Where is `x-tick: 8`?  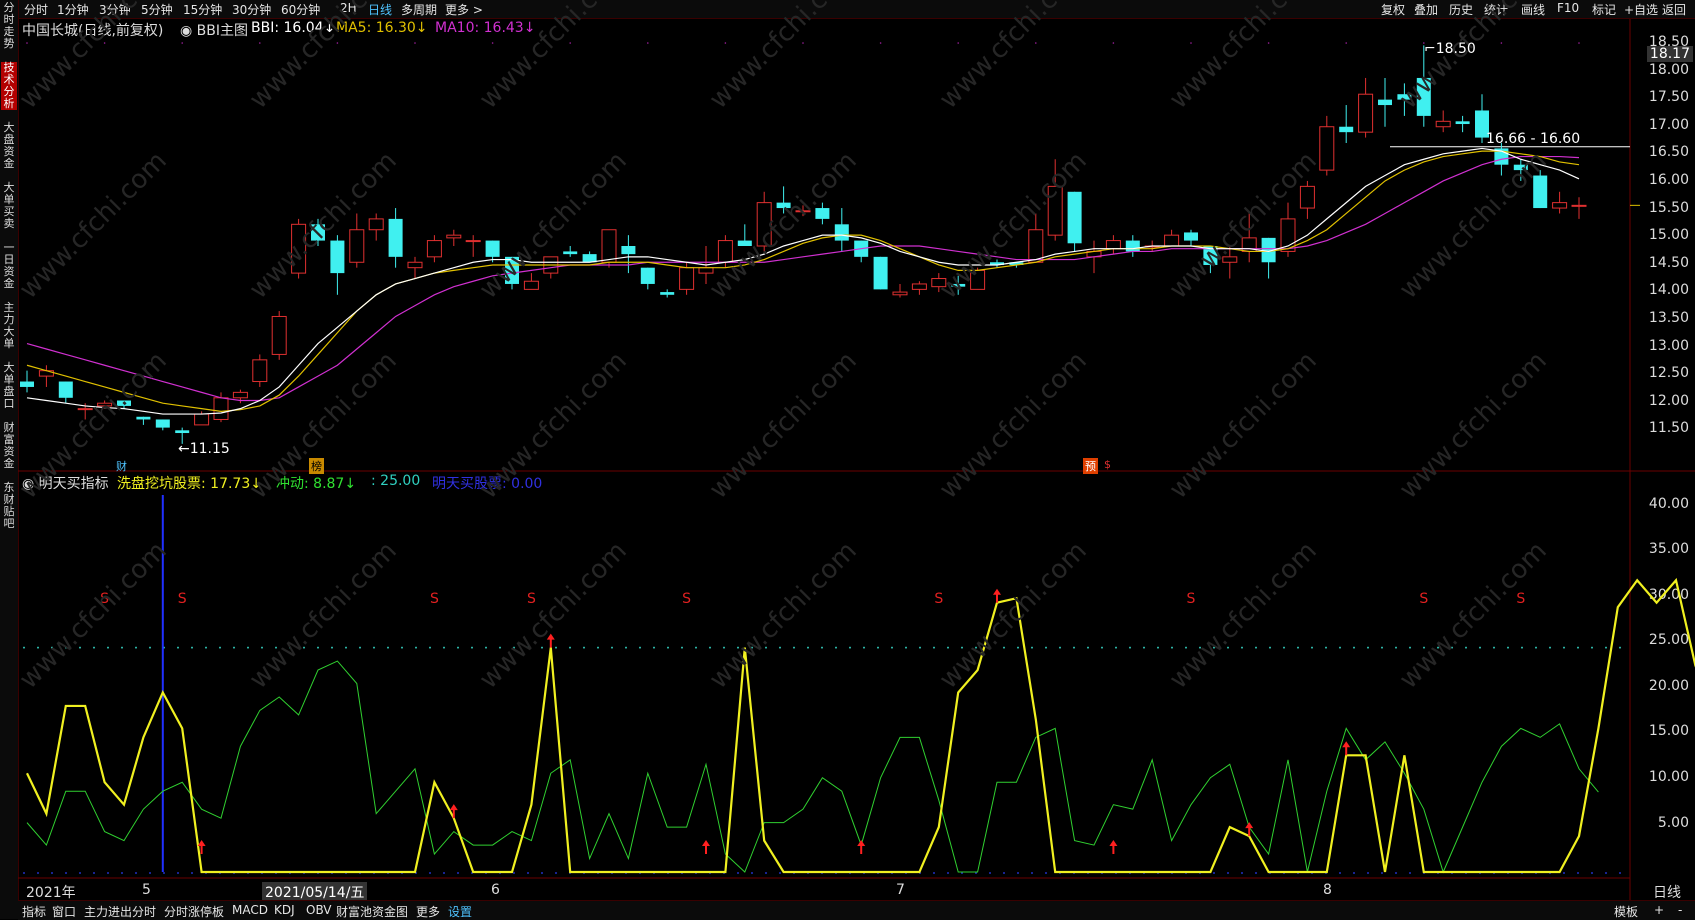
x-tick: 8 is located at coordinates (1327, 890).